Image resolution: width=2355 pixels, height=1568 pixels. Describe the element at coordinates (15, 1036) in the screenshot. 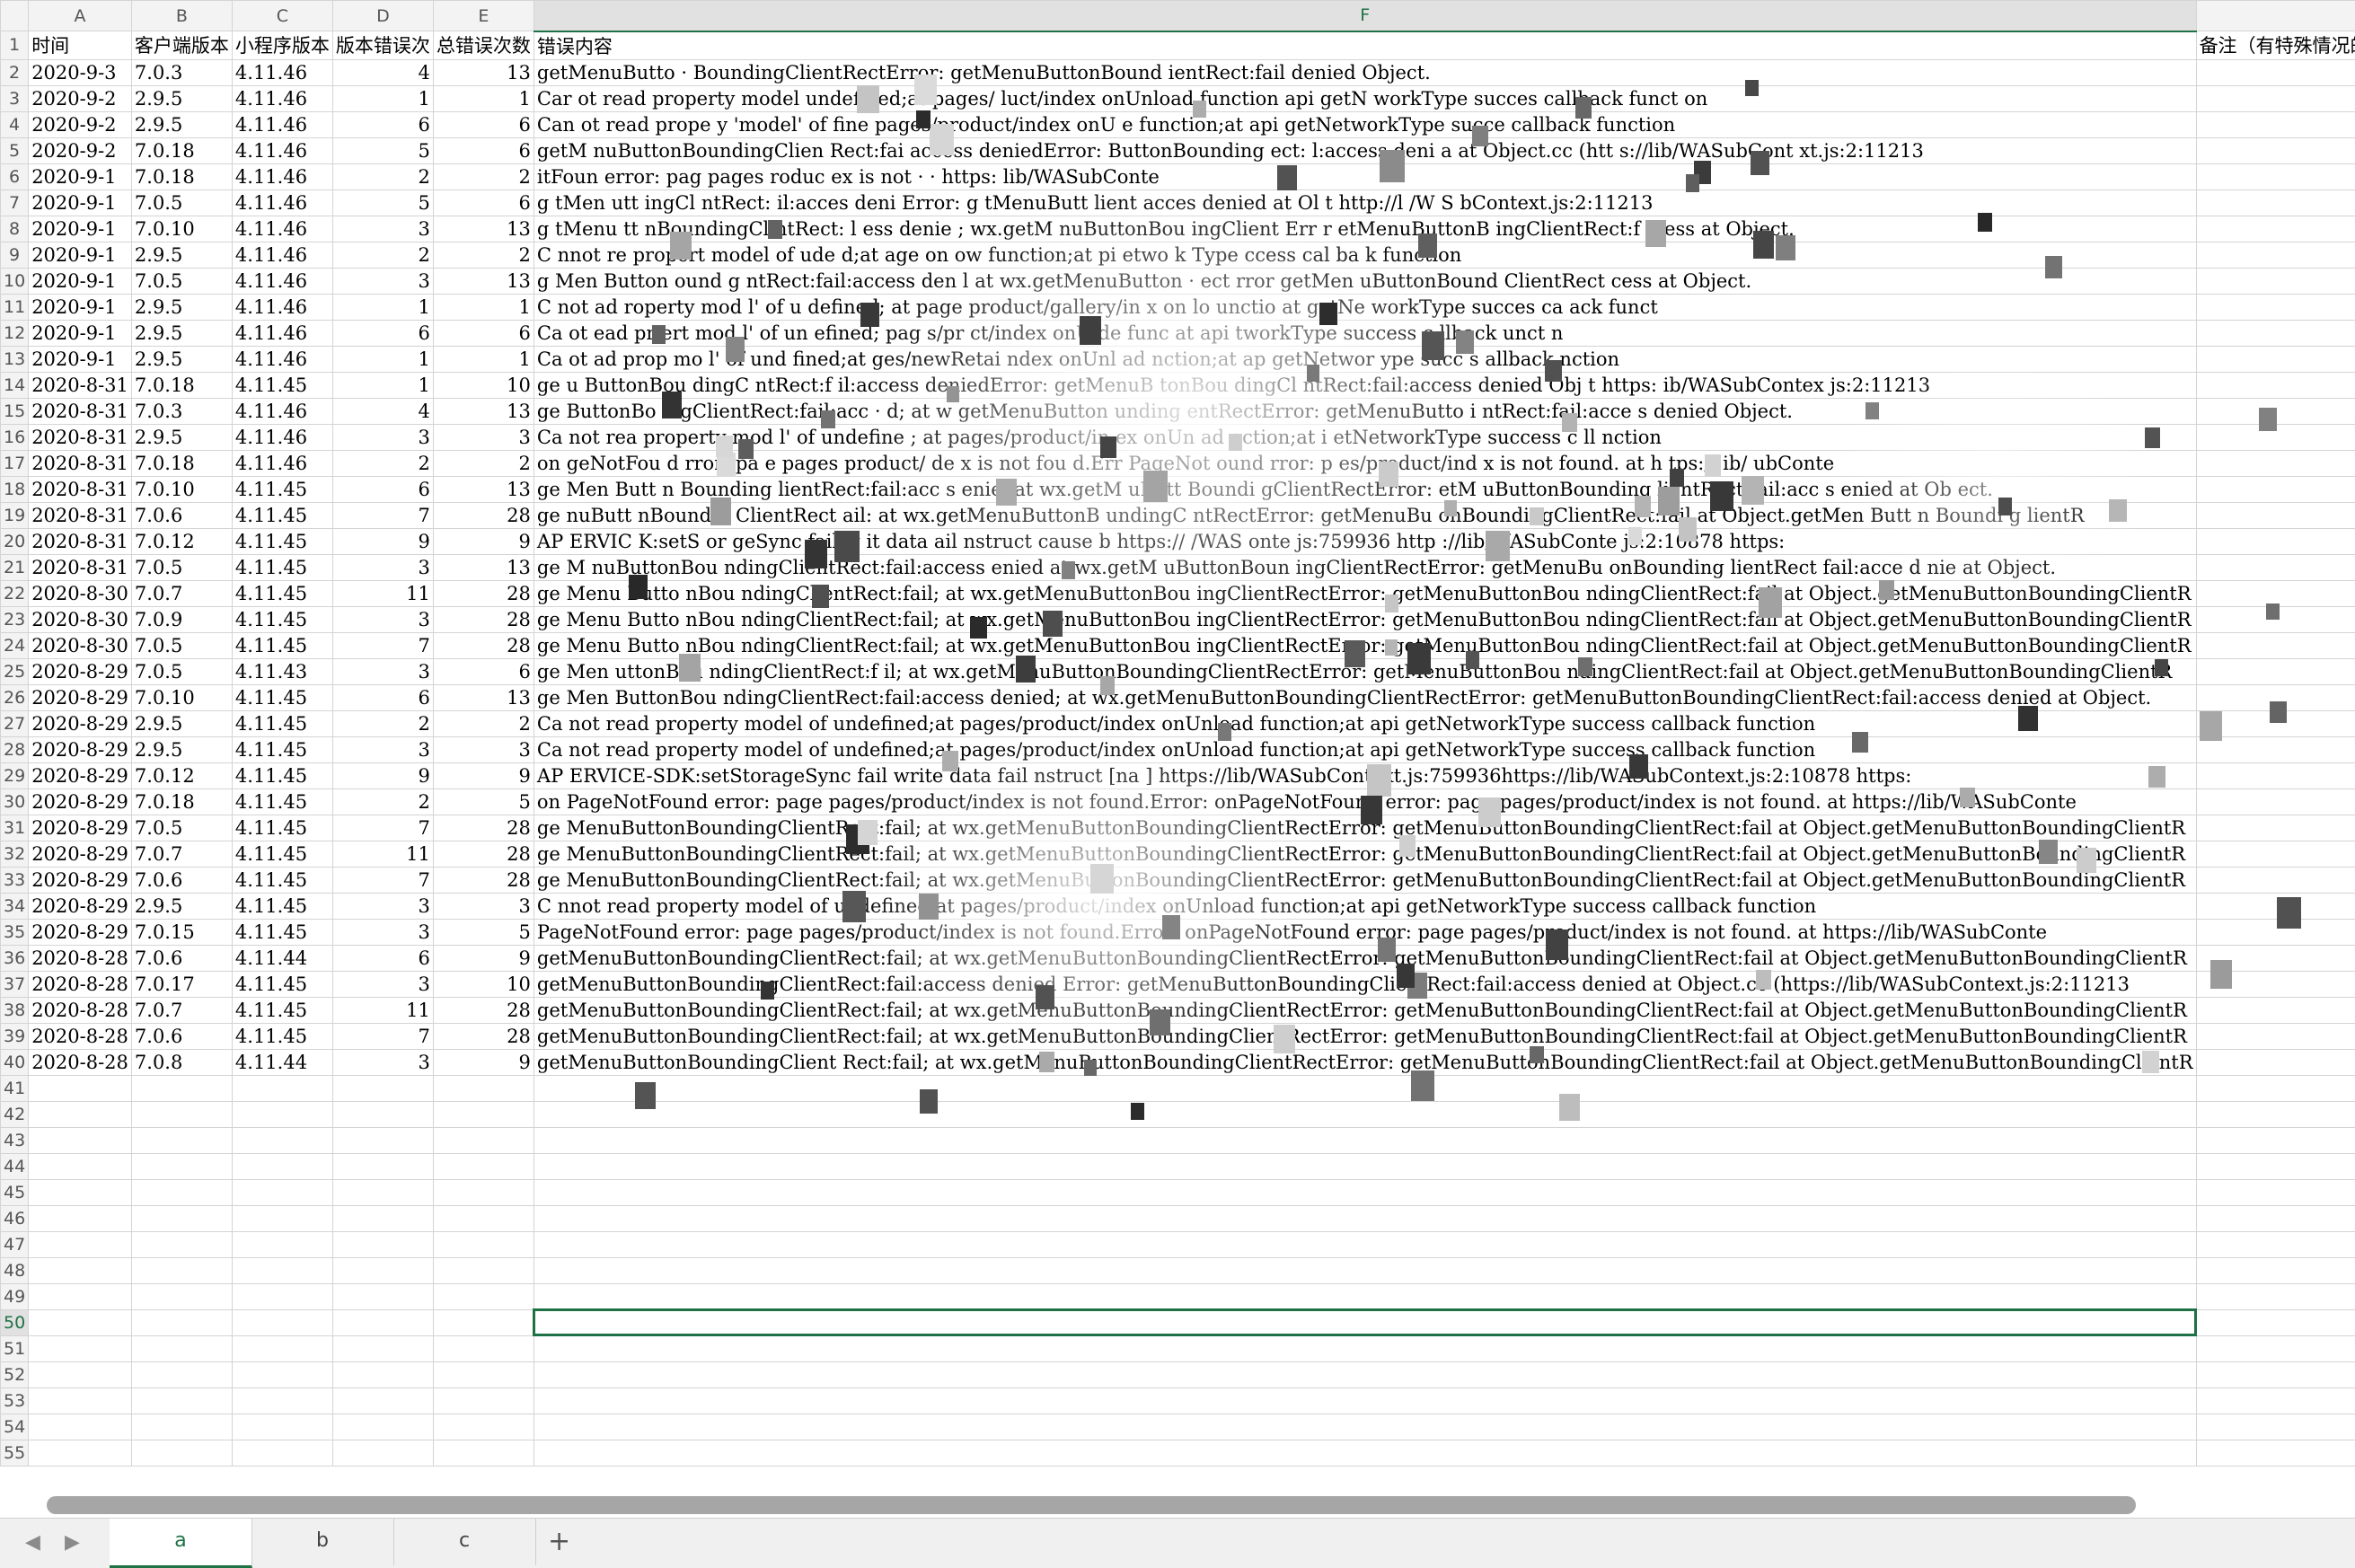

I see `row-header: 39` at that location.